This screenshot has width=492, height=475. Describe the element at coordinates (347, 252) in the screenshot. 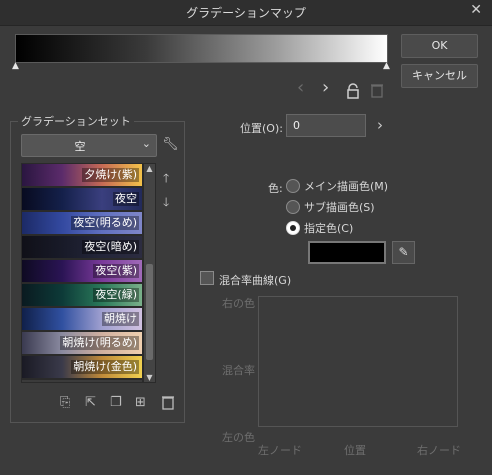

I see `color-swatch` at that location.